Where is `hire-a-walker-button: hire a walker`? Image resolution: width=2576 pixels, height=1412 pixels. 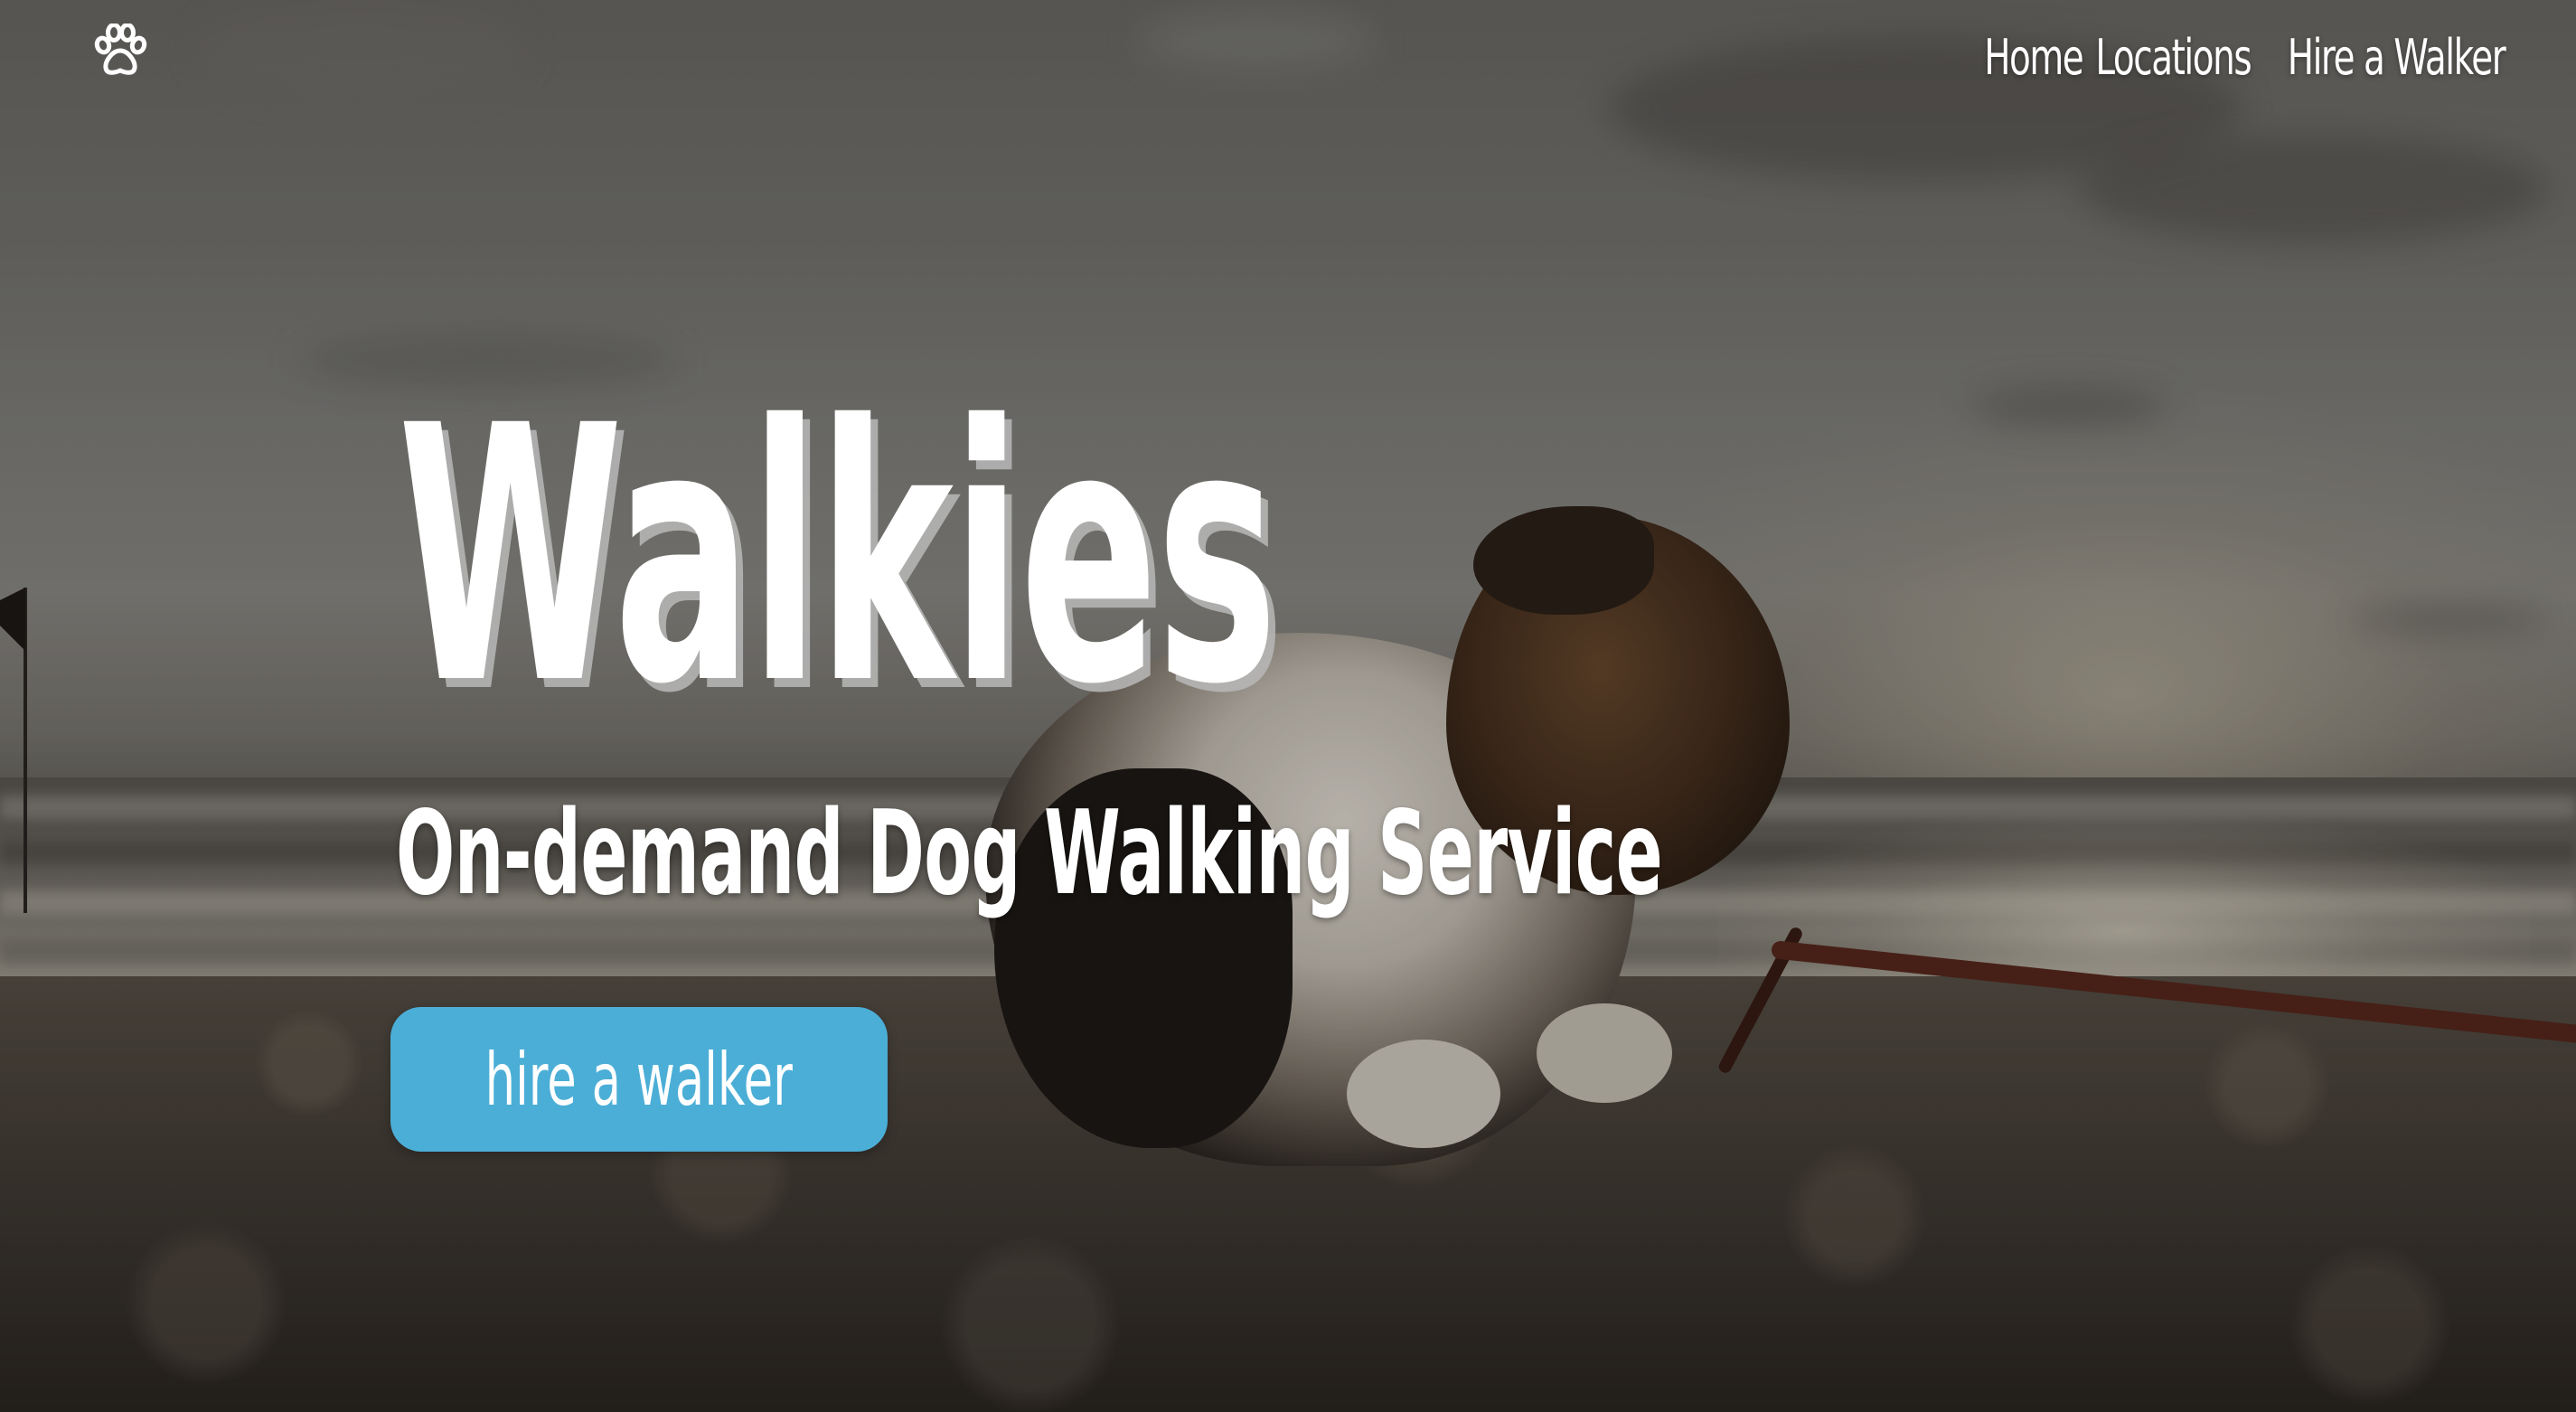 hire-a-walker-button: hire a walker is located at coordinates (639, 1079).